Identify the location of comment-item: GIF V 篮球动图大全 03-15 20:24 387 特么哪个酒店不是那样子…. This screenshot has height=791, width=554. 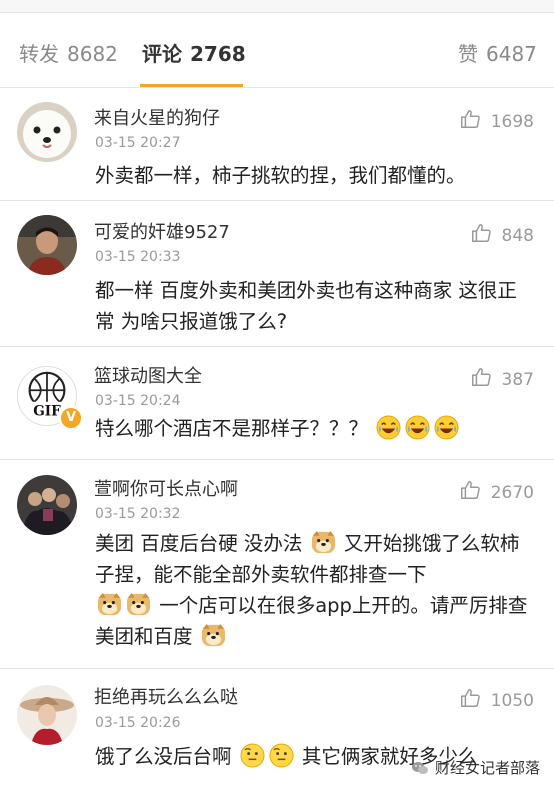
(277, 403).